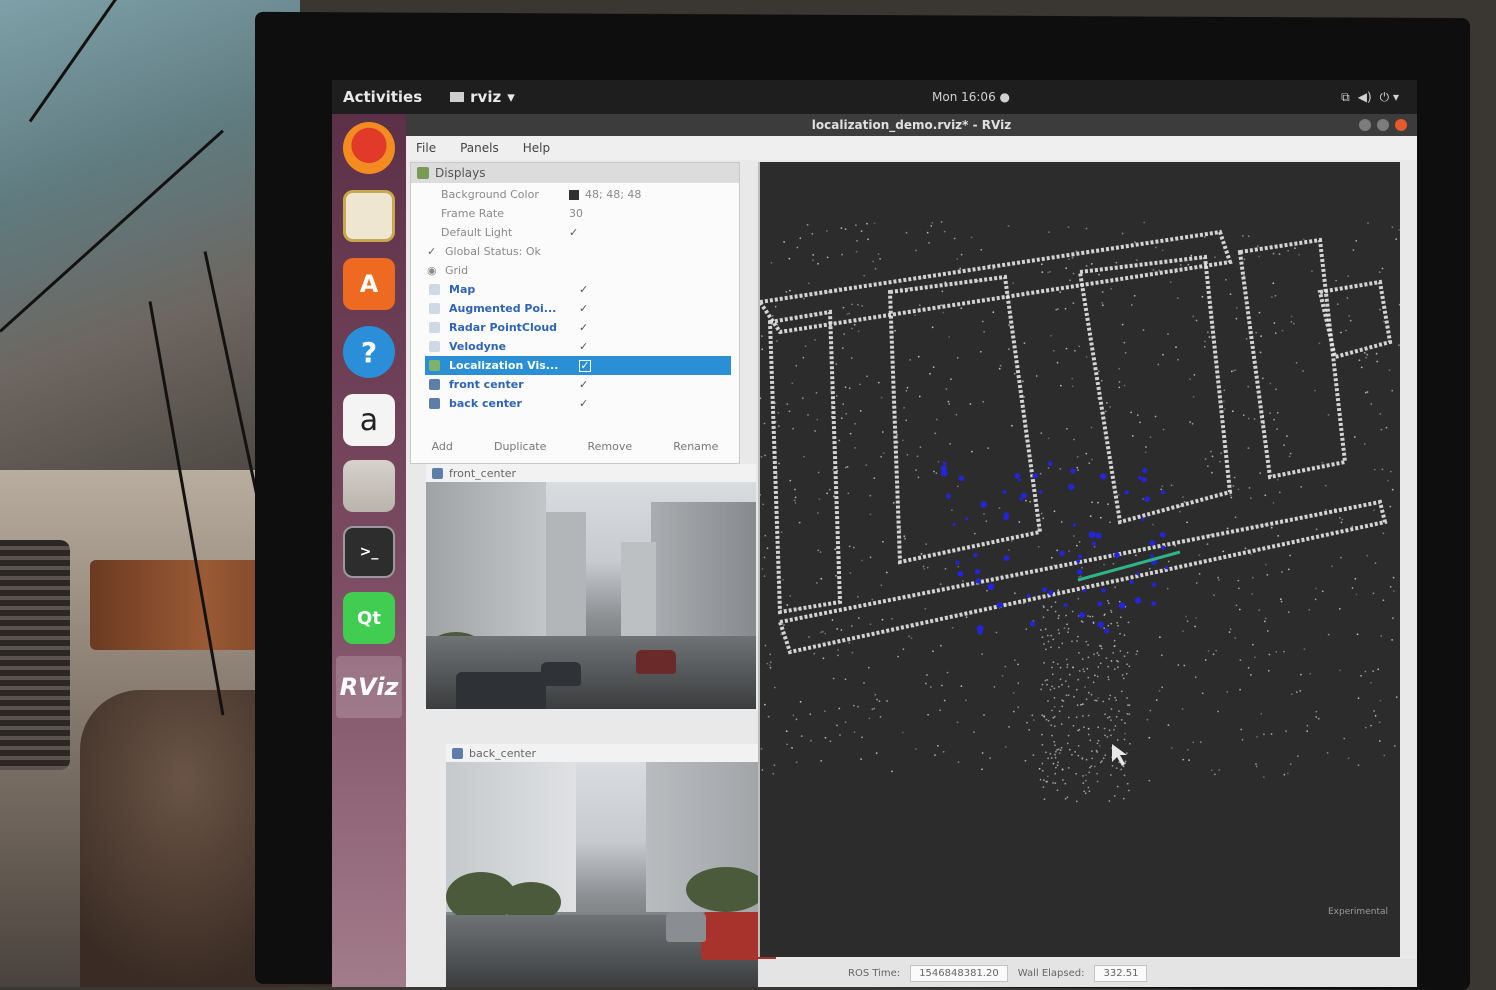 Image resolution: width=1496 pixels, height=990 pixels. What do you see at coordinates (536, 148) in the screenshot?
I see `menu-help: Help` at bounding box center [536, 148].